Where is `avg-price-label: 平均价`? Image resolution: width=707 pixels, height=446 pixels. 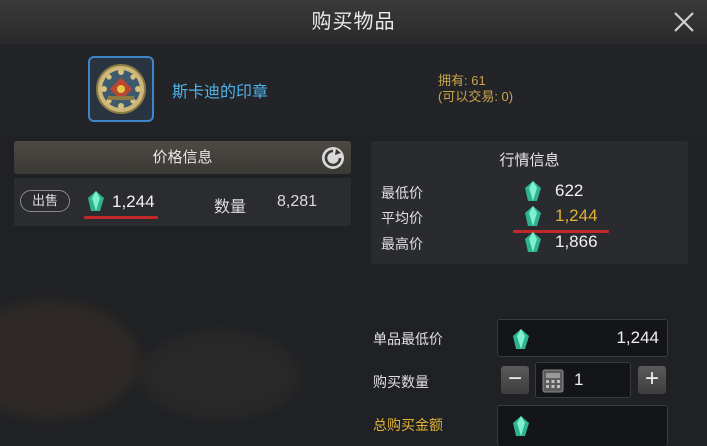
avg-price-label: 平均价 is located at coordinates (402, 218).